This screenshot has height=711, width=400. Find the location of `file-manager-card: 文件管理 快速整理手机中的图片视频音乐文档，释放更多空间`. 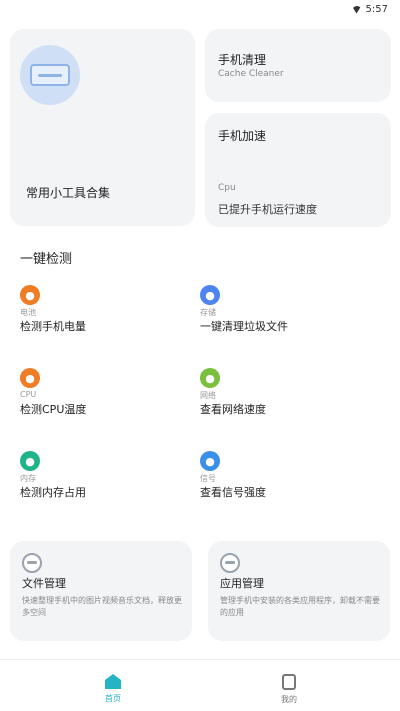

file-manager-card: 文件管理 快速整理手机中的图片视频音乐文档，释放更多空间 is located at coordinates (101, 591).